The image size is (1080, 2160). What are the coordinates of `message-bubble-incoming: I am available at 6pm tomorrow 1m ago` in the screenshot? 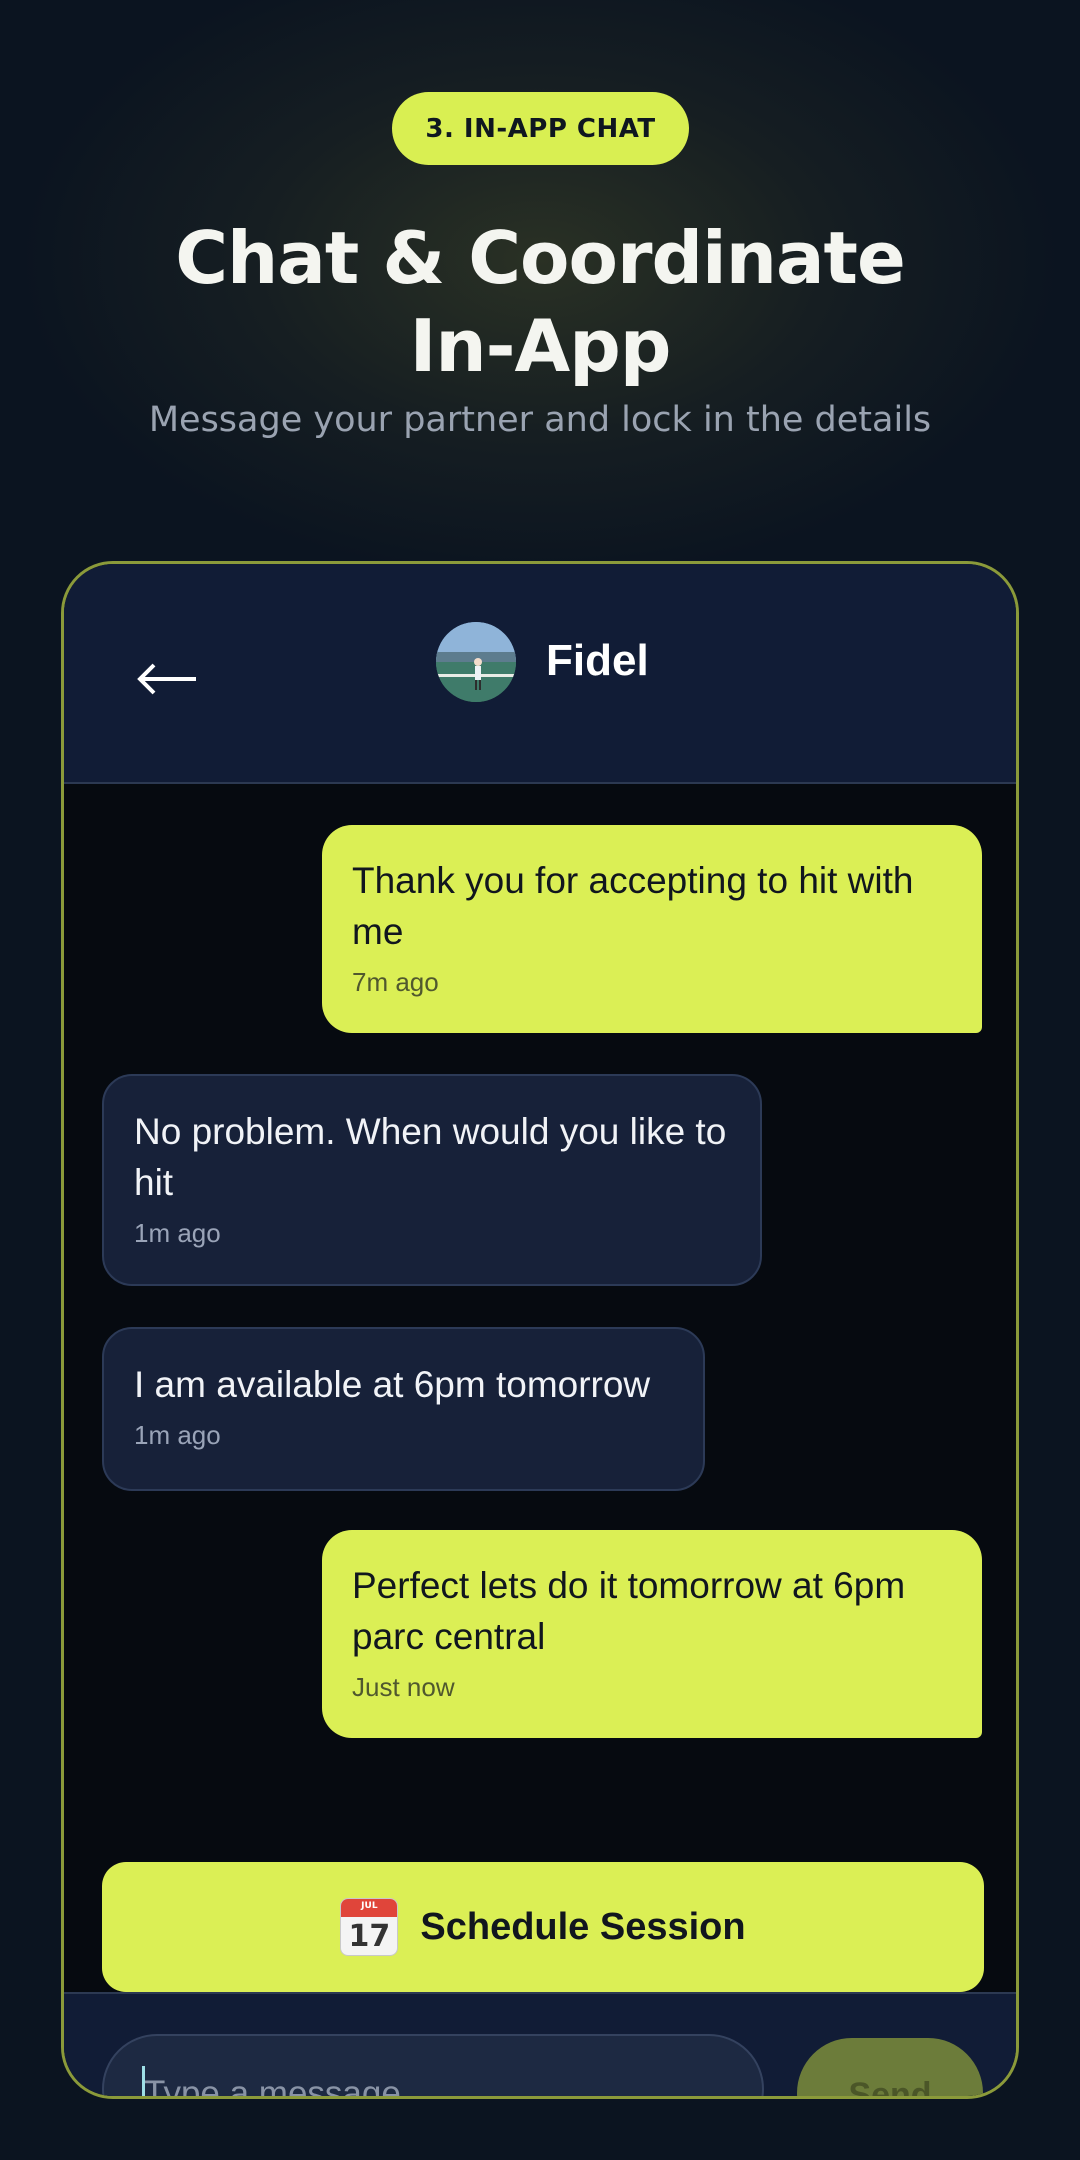 It's located at (403, 1409).